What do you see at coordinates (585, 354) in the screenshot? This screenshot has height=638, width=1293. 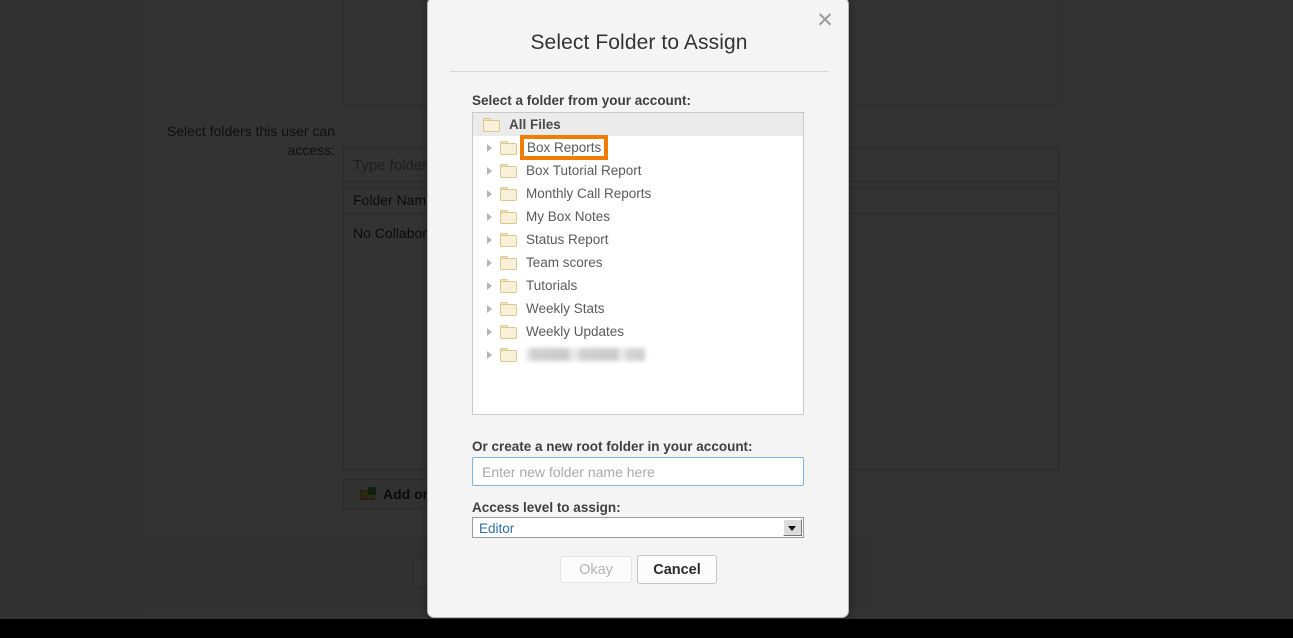 I see `tree-row-label-redacted` at bounding box center [585, 354].